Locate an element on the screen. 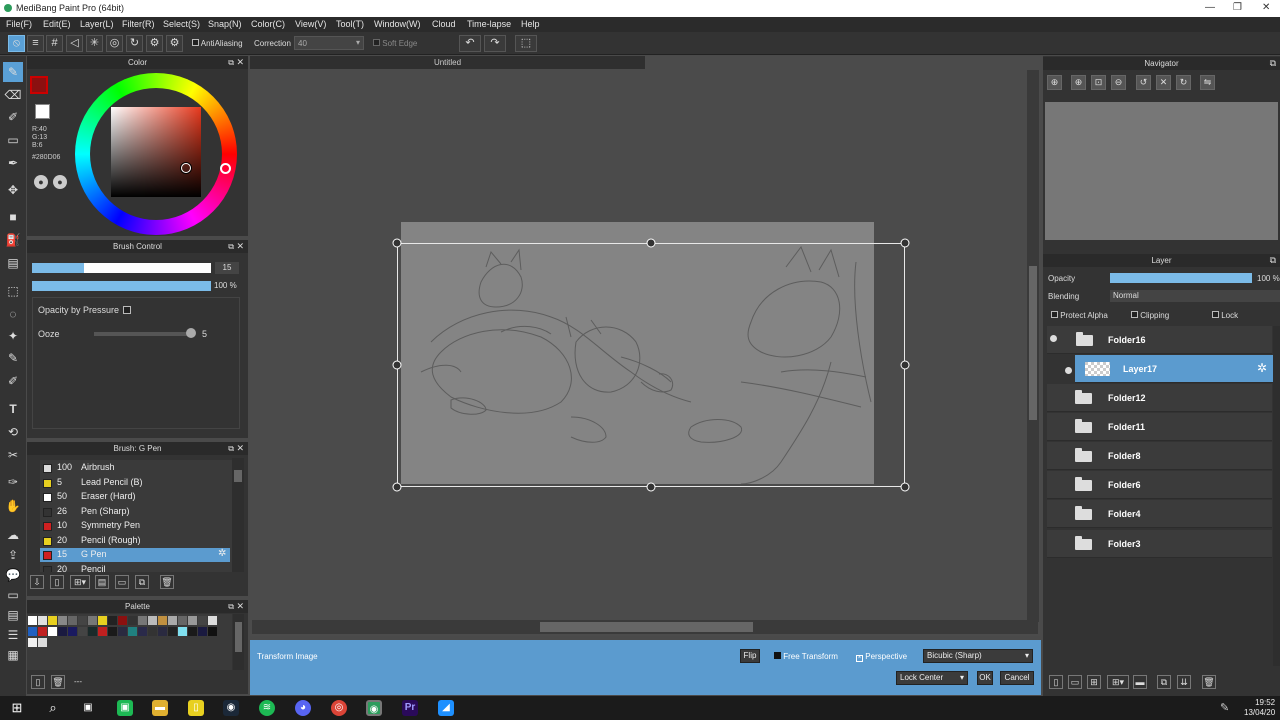 This screenshot has height=720, width=1280. app-icon: ▣ is located at coordinates (125, 708).